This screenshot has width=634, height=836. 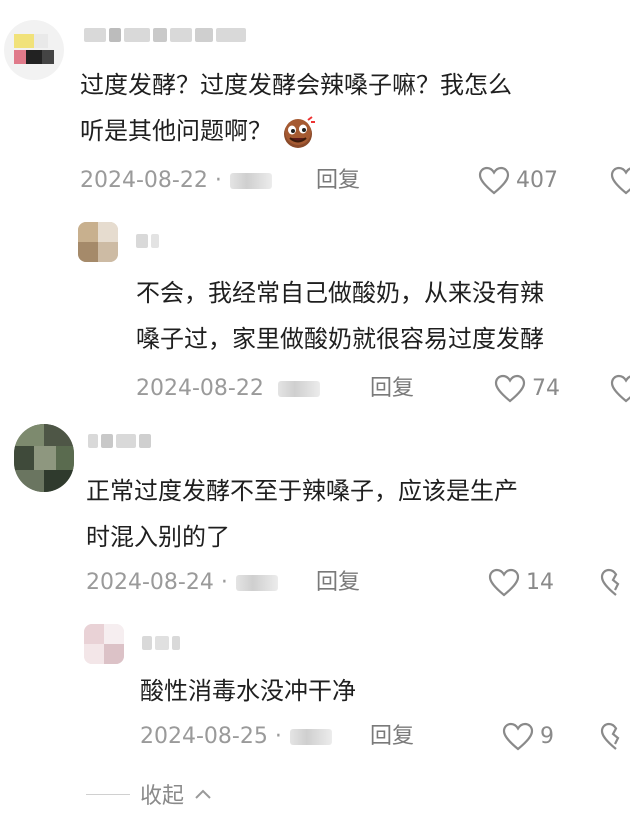 I want to click on comment-text-line2: 嗓子过，家里做酸奶就很容易过度发酵, so click(x=340, y=339).